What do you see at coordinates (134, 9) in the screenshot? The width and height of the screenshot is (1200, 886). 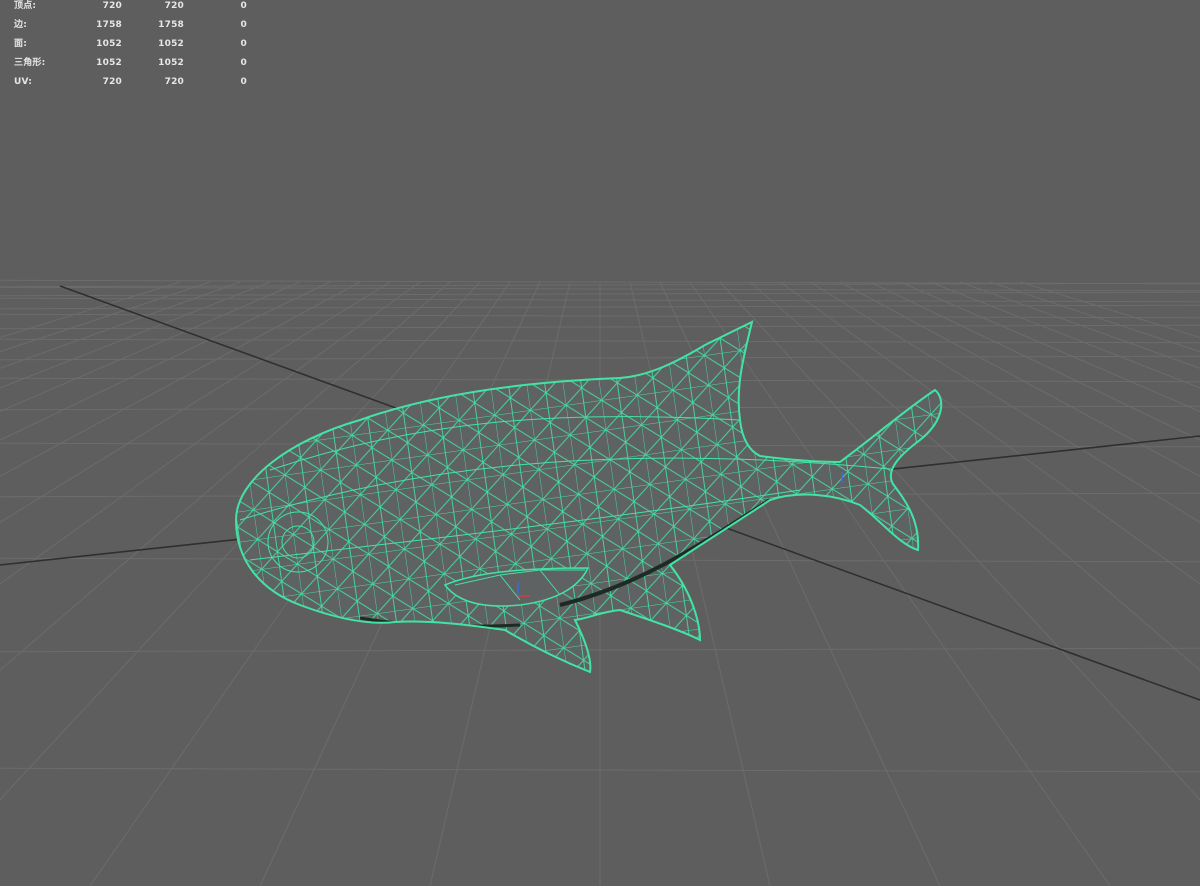 I see `hud-row-vertices: 顶点: 720 720 0` at bounding box center [134, 9].